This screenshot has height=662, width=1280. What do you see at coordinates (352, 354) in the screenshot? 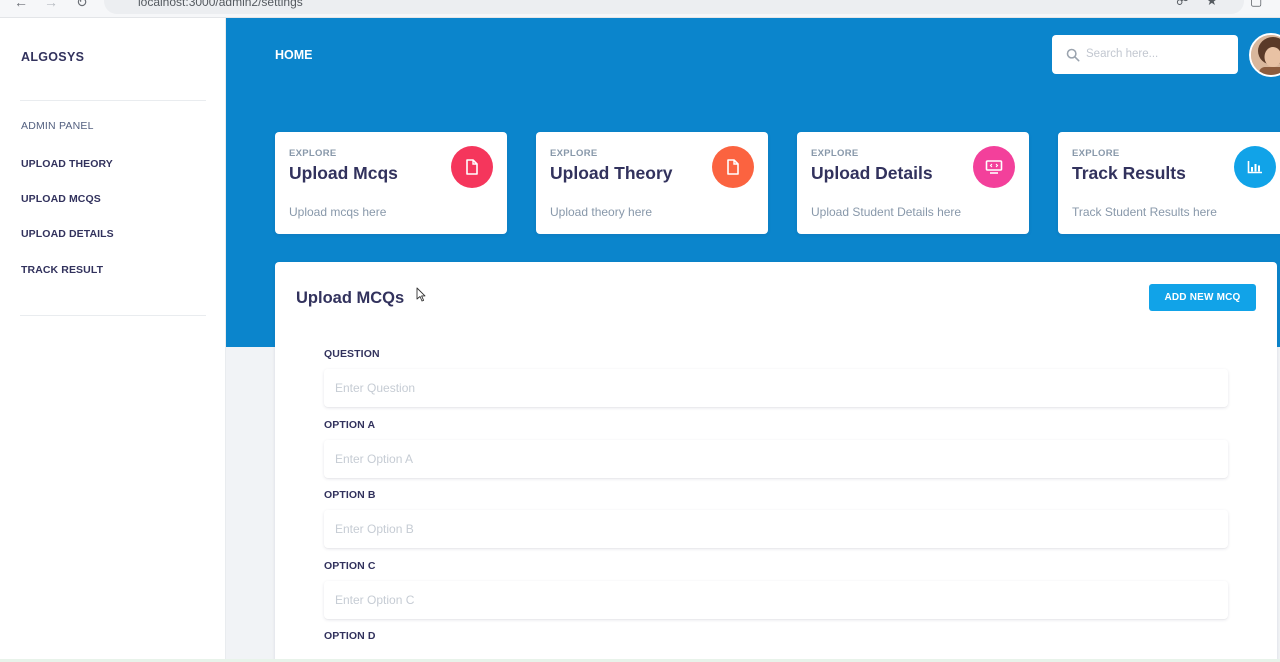
I see `question-label: QUESTION` at bounding box center [352, 354].